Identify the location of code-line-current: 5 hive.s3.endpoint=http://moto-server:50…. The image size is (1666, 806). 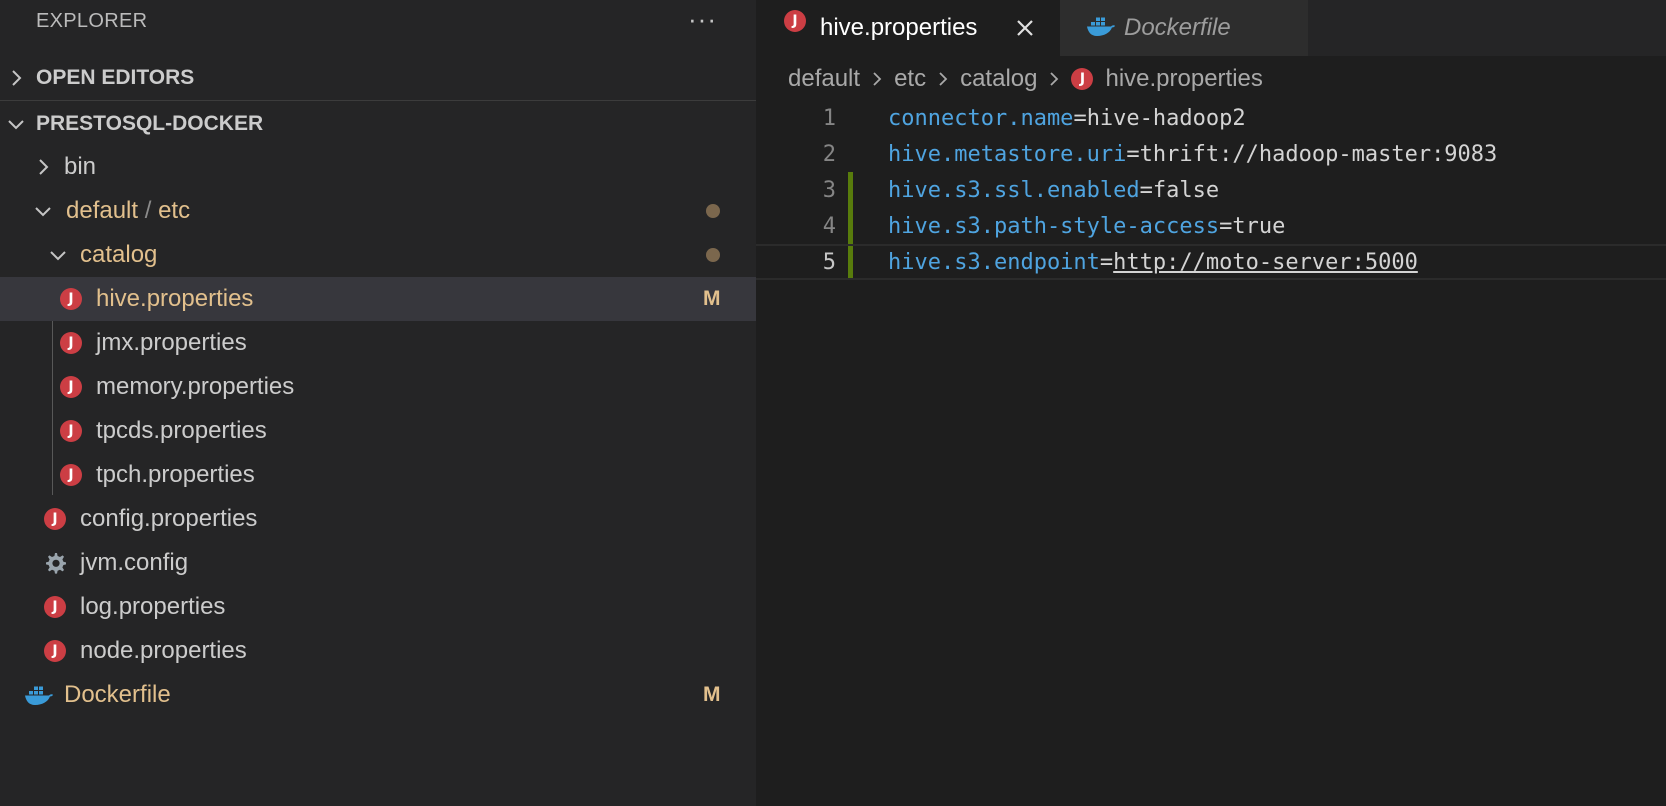
(1211, 262).